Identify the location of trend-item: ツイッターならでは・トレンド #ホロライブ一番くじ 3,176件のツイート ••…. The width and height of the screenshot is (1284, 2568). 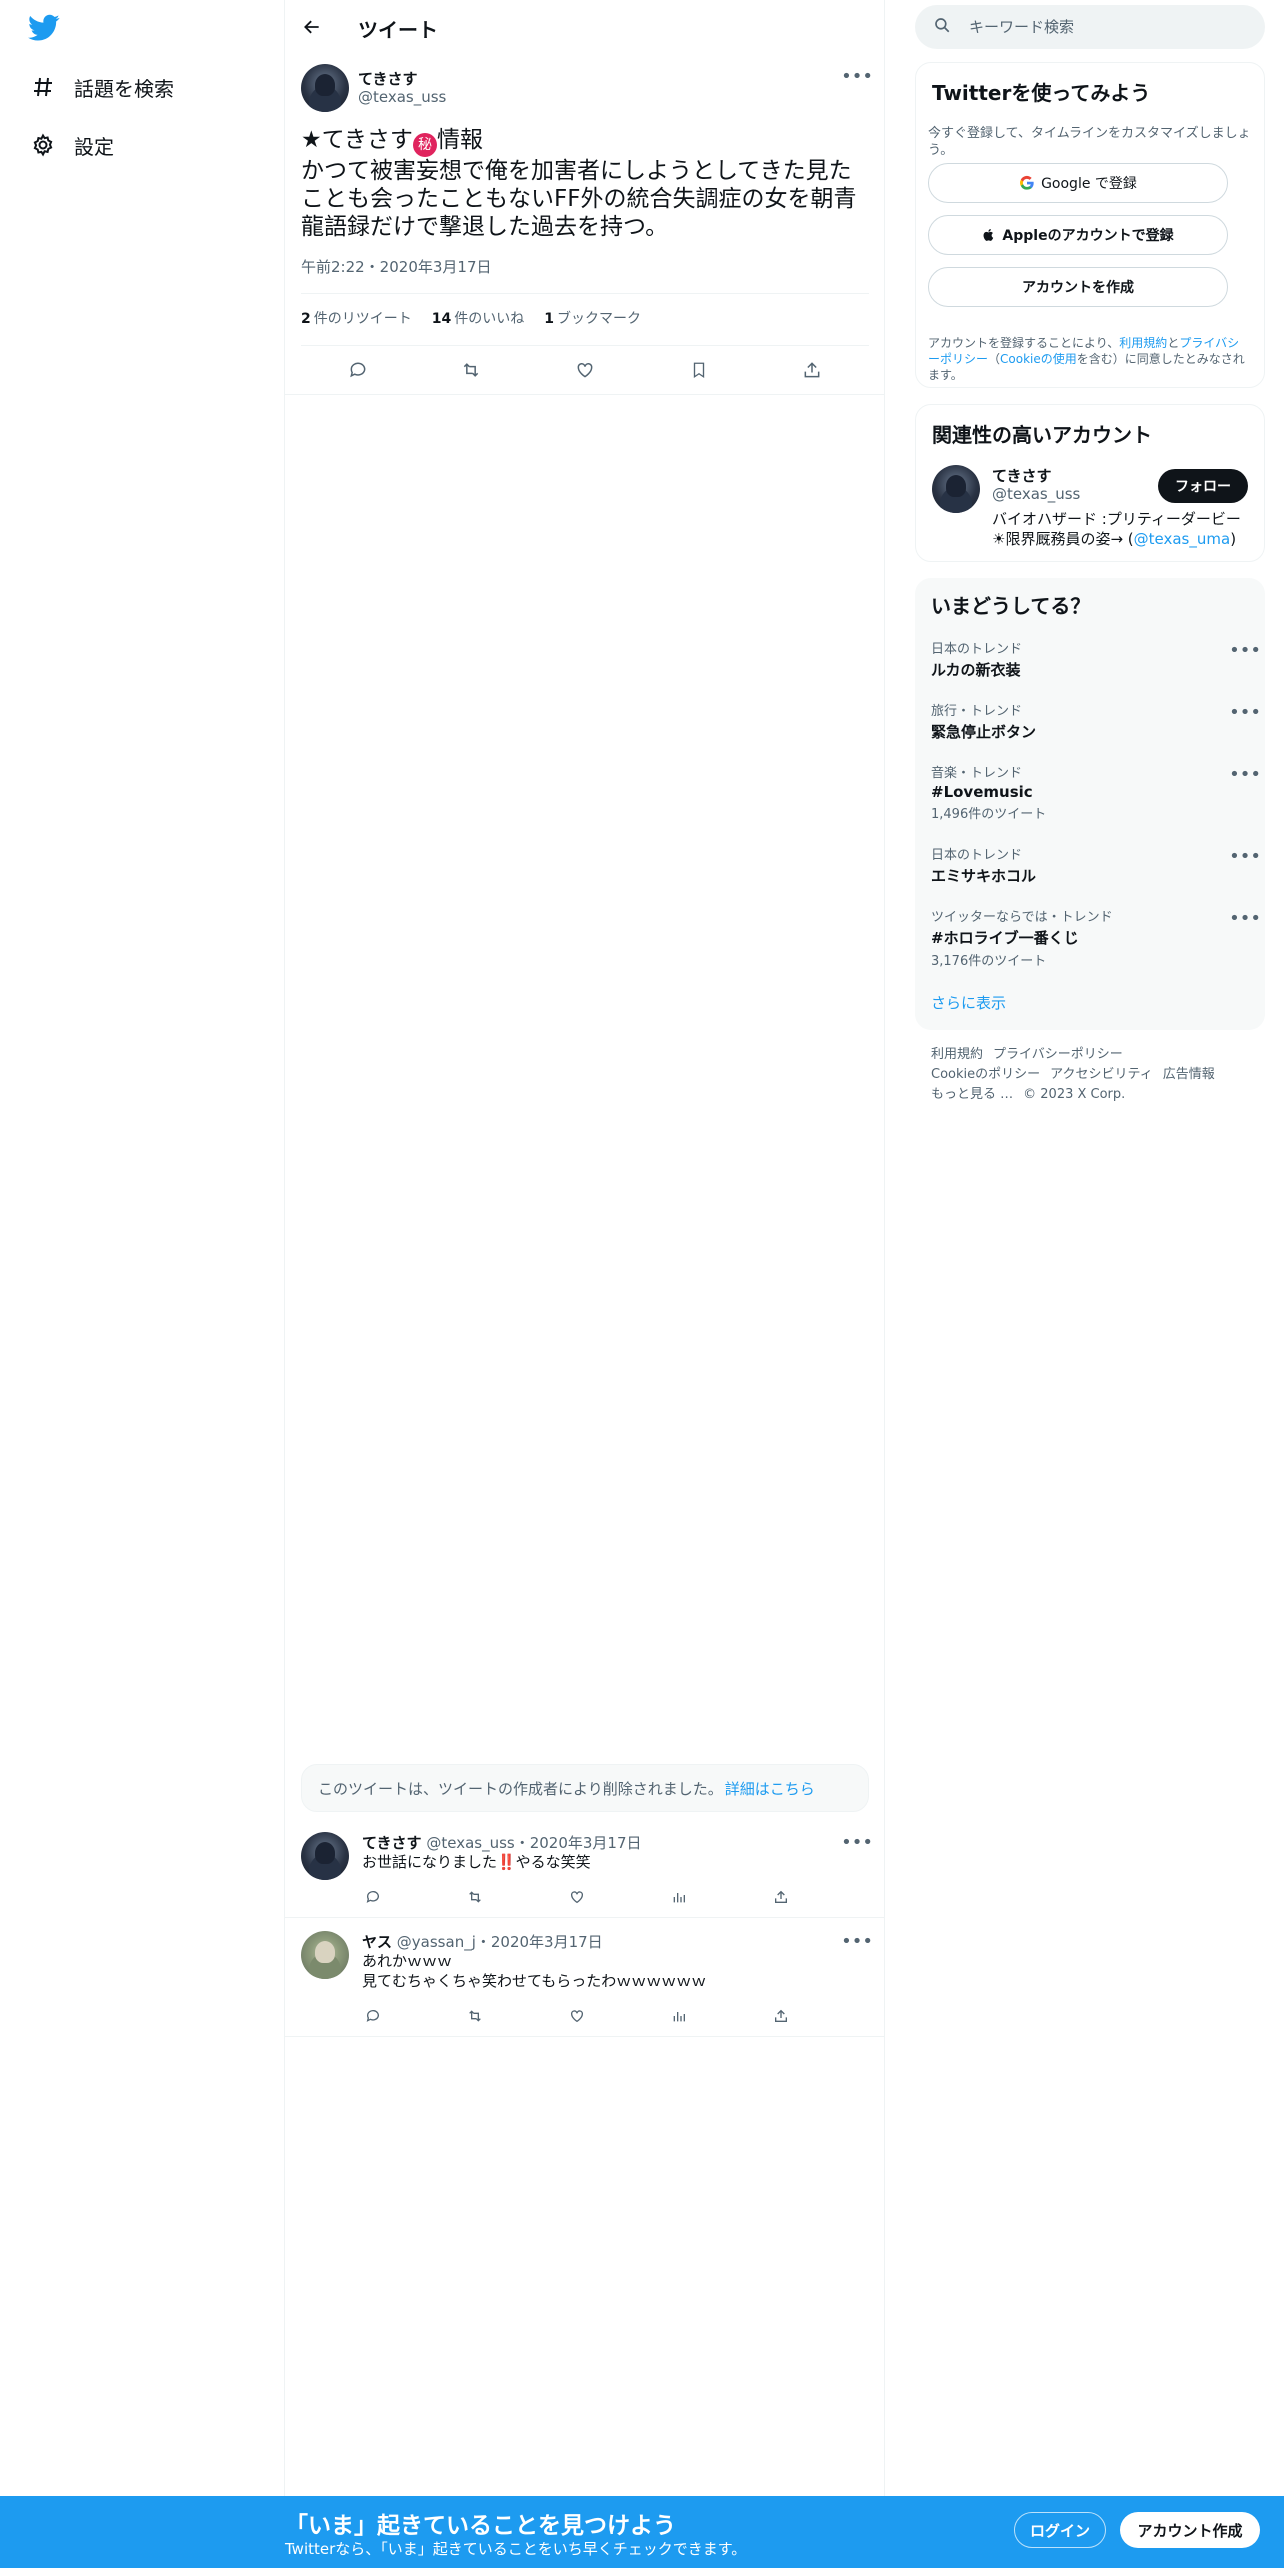
(1090, 938).